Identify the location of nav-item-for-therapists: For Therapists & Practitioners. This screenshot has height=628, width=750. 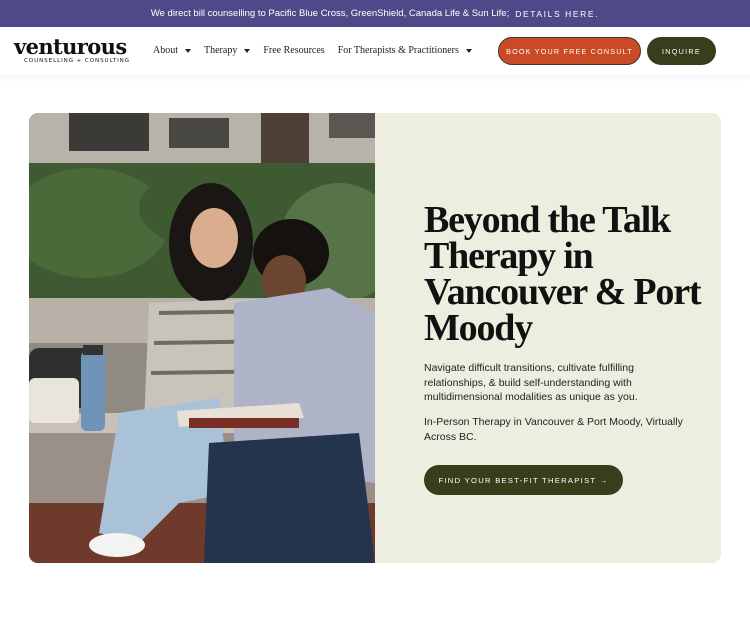
(405, 50).